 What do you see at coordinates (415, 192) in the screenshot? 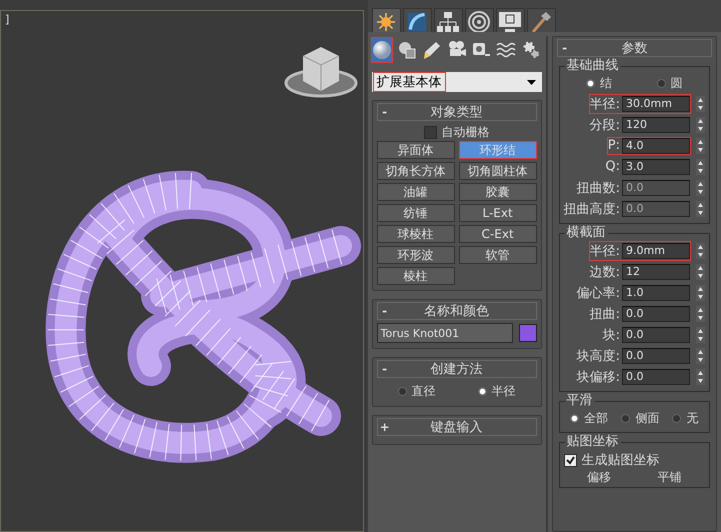
I see `object-type-button: 油罐` at bounding box center [415, 192].